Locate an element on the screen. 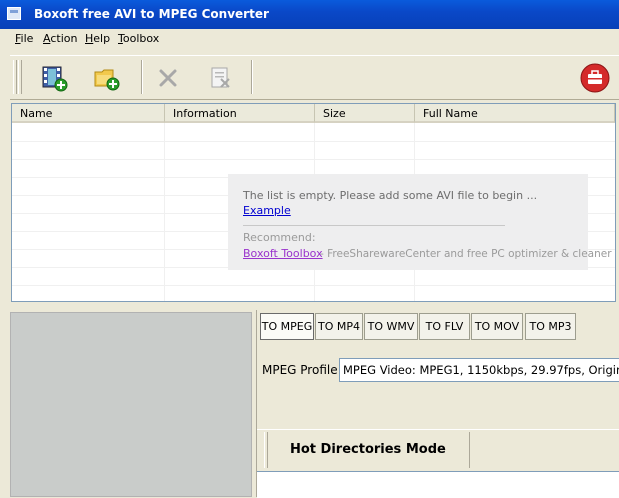 The height and width of the screenshot is (498, 619). menu-help: Help is located at coordinates (97, 38).